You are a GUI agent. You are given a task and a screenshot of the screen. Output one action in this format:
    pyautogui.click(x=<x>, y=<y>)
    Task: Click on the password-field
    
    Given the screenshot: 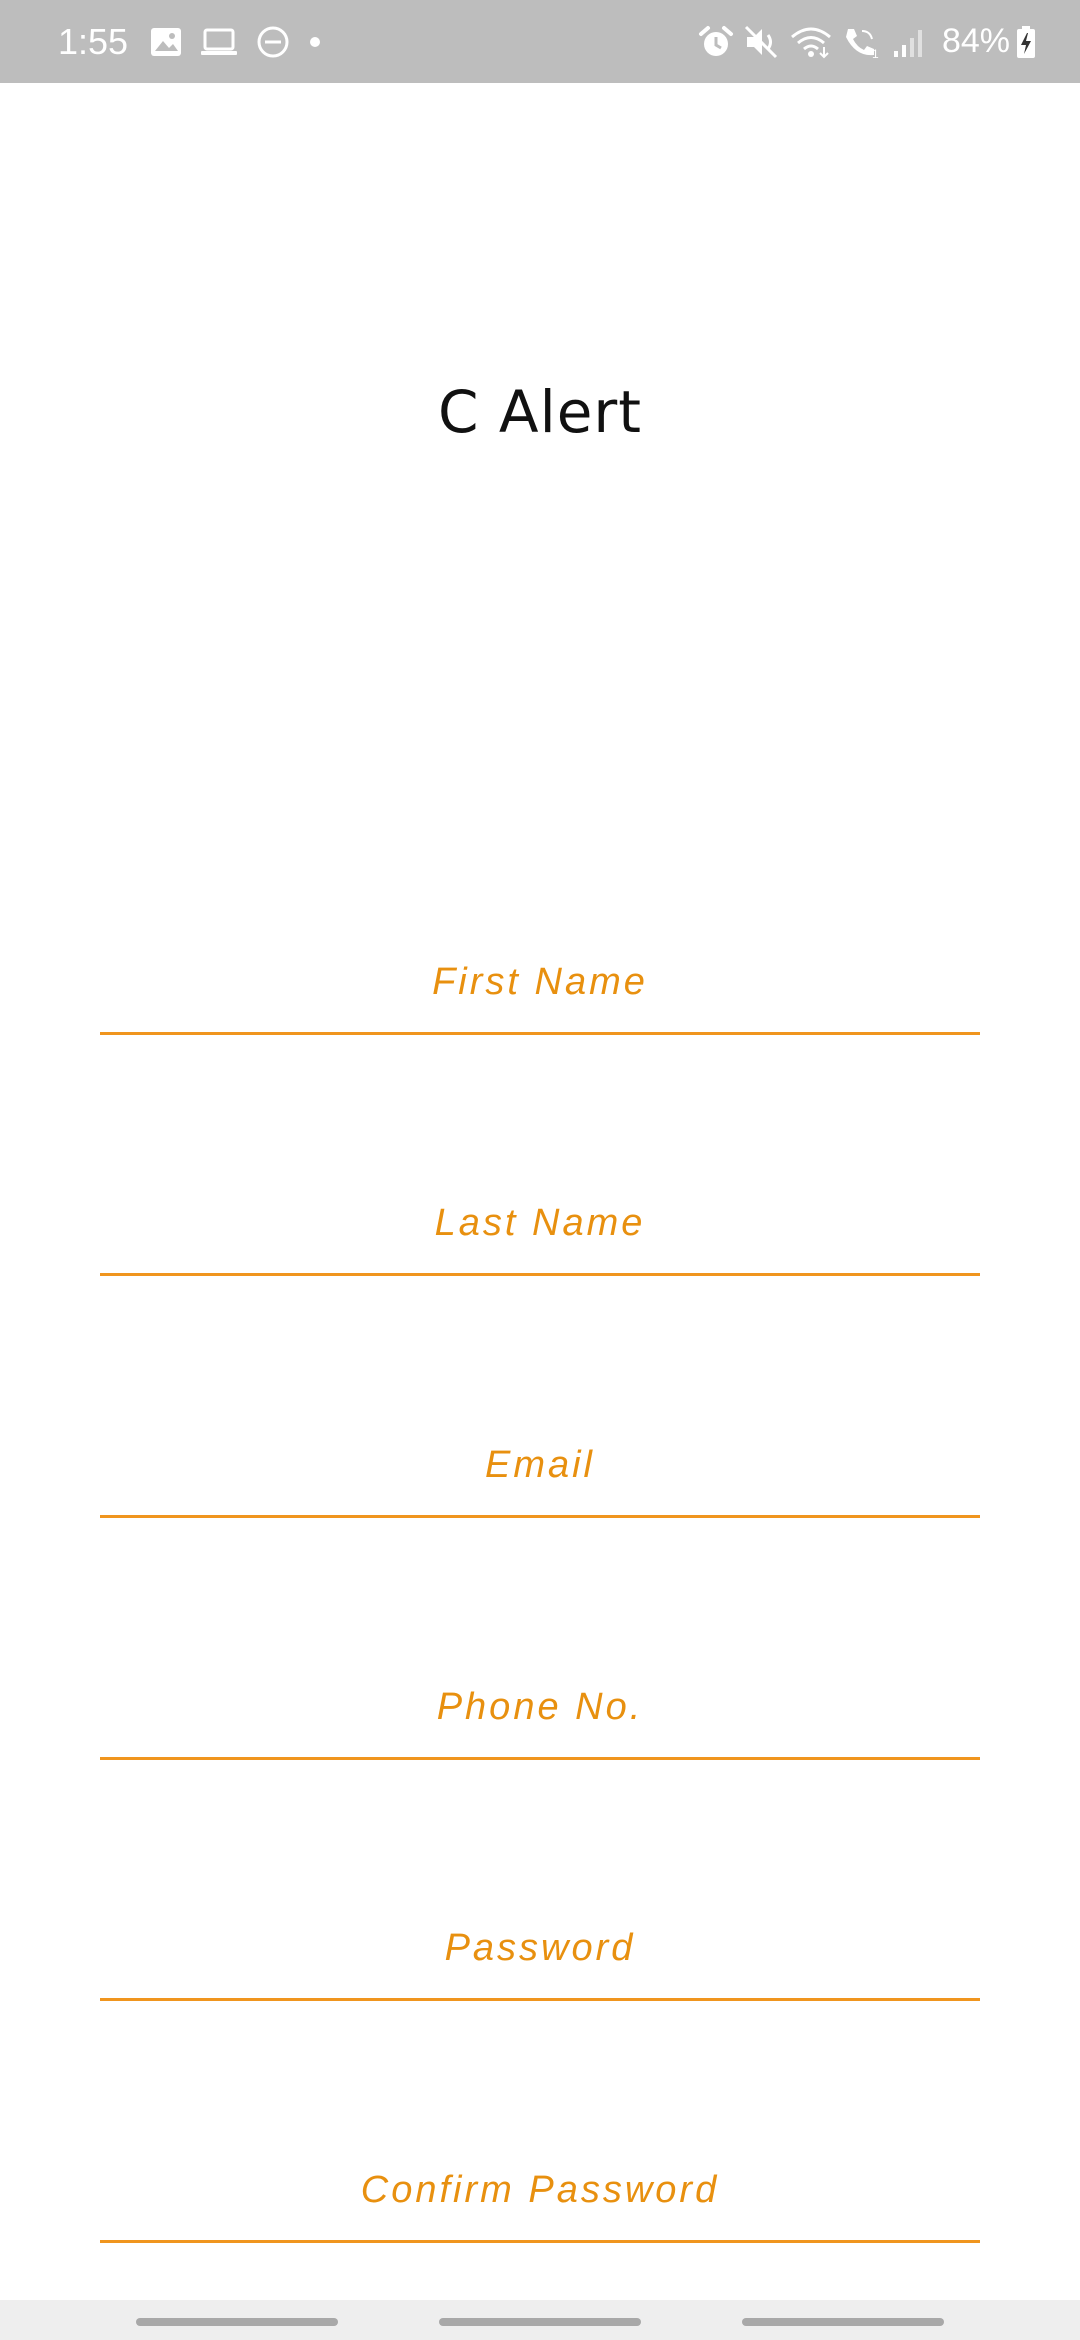 What is the action you would take?
    pyautogui.click(x=540, y=1946)
    